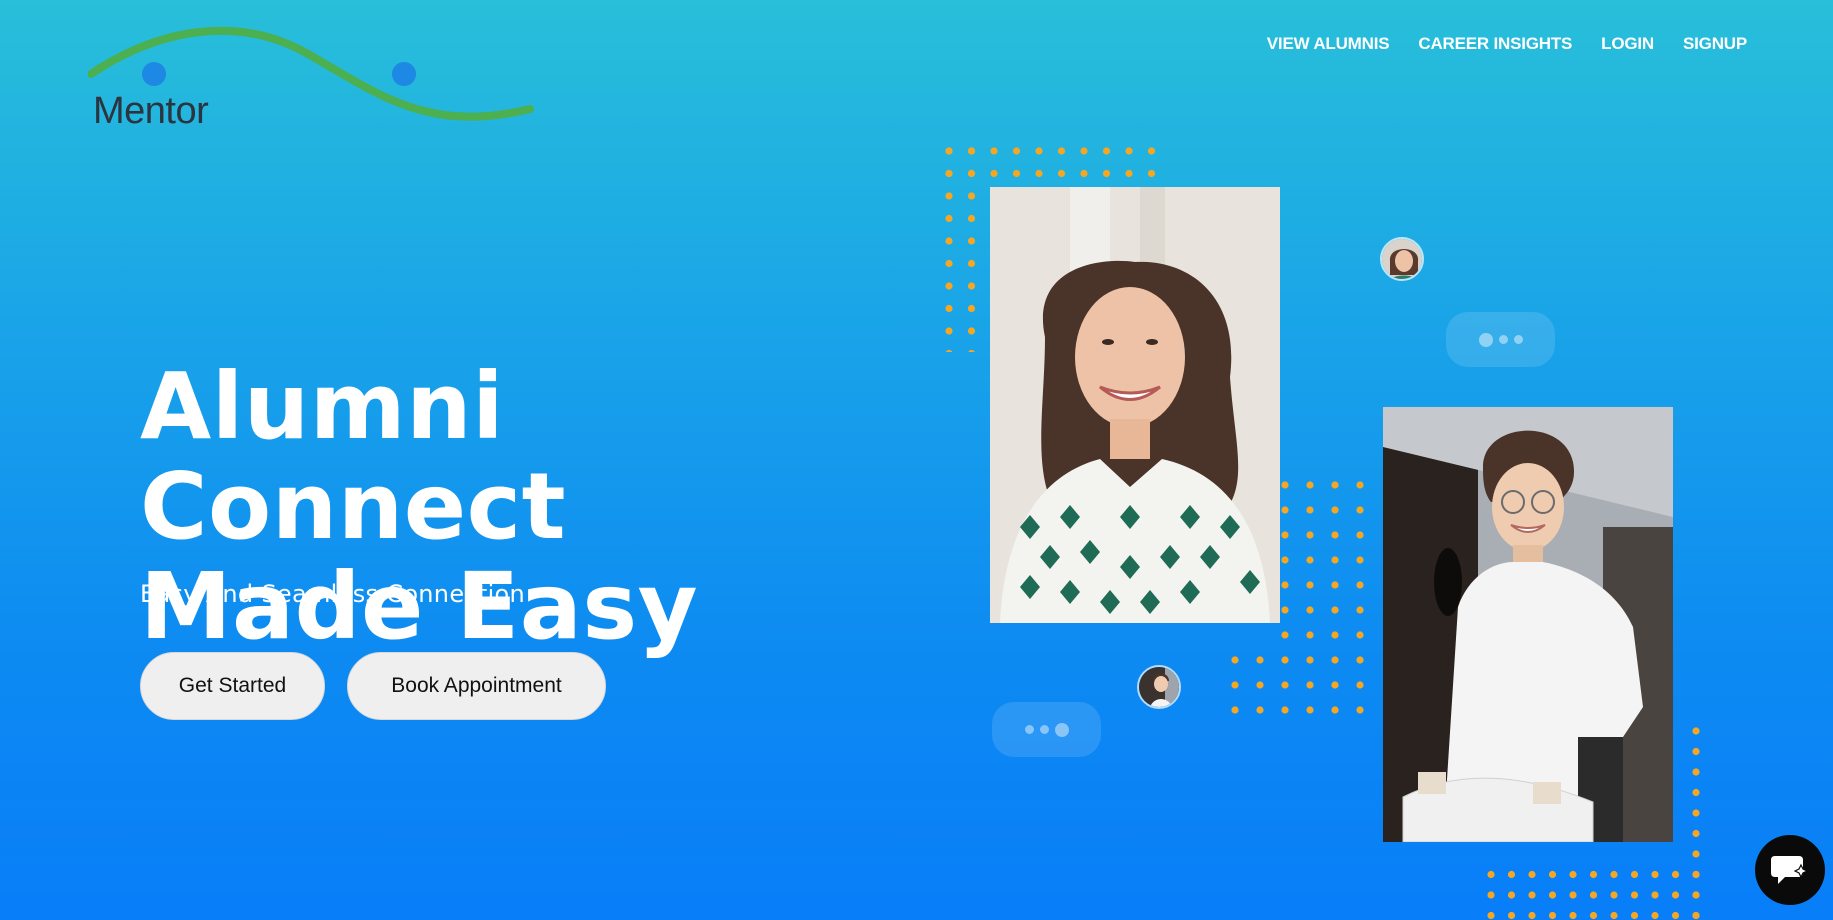 Image resolution: width=1833 pixels, height=920 pixels. Describe the element at coordinates (232, 686) in the screenshot. I see `get-started-button: Get Started` at that location.